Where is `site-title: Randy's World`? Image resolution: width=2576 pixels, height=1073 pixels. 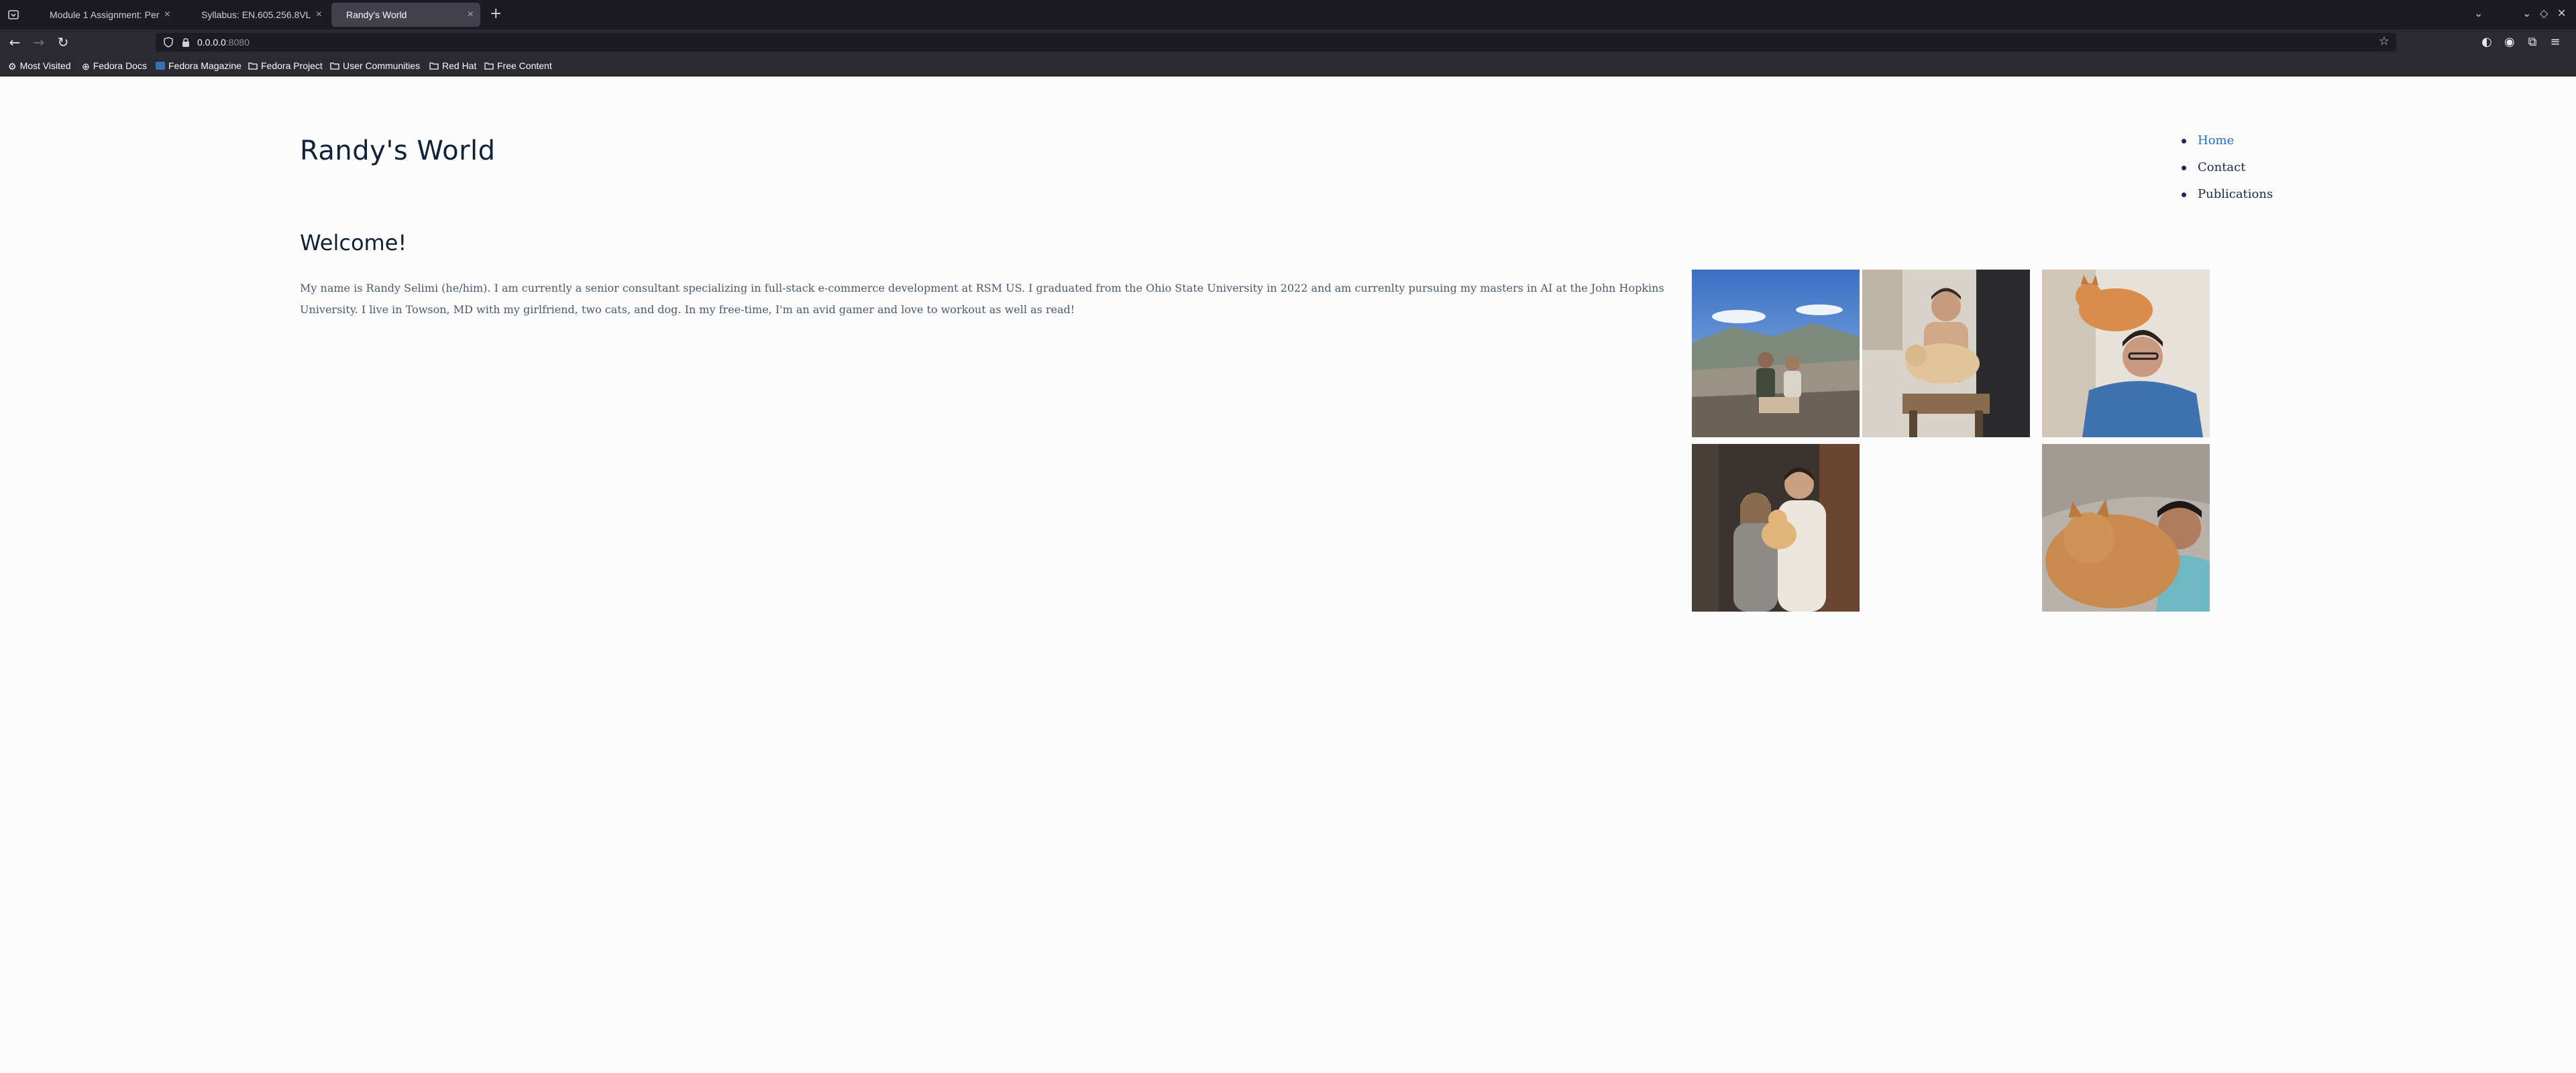 site-title: Randy's World is located at coordinates (398, 150).